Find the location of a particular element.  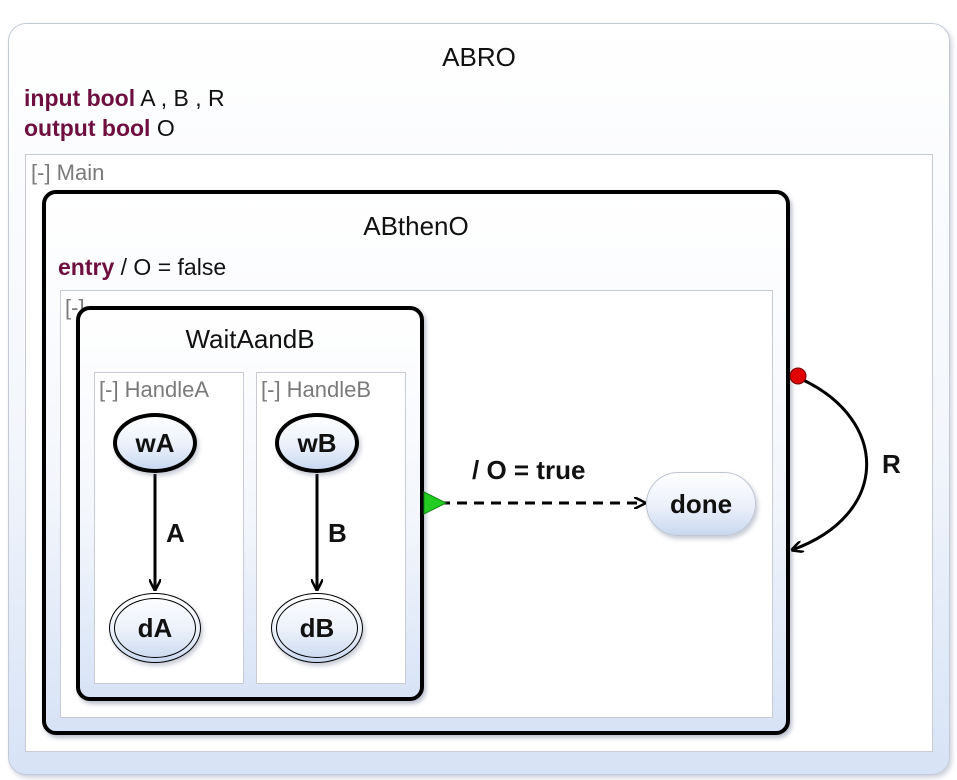

state-da: dA is located at coordinates (155, 628).